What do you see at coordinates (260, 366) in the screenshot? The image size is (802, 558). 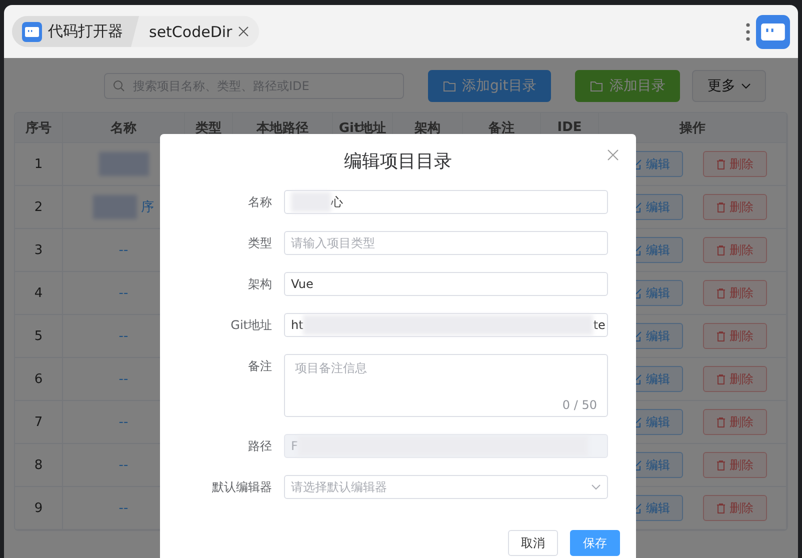 I see `field-label: 备注` at bounding box center [260, 366].